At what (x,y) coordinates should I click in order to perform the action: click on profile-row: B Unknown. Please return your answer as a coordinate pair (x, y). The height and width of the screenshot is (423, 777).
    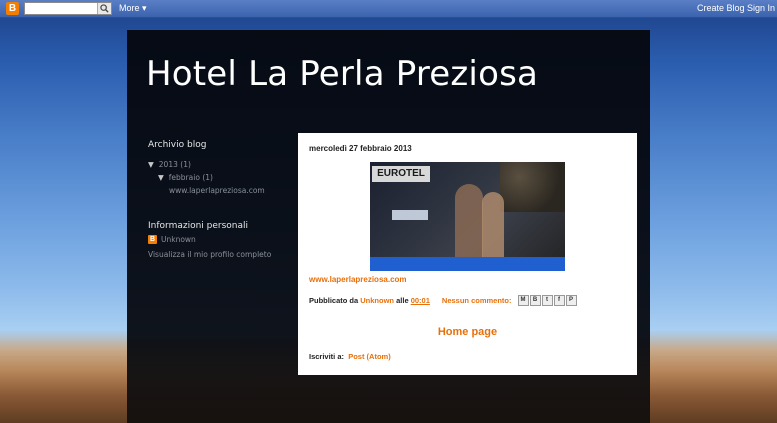
    Looking at the image, I should click on (172, 239).